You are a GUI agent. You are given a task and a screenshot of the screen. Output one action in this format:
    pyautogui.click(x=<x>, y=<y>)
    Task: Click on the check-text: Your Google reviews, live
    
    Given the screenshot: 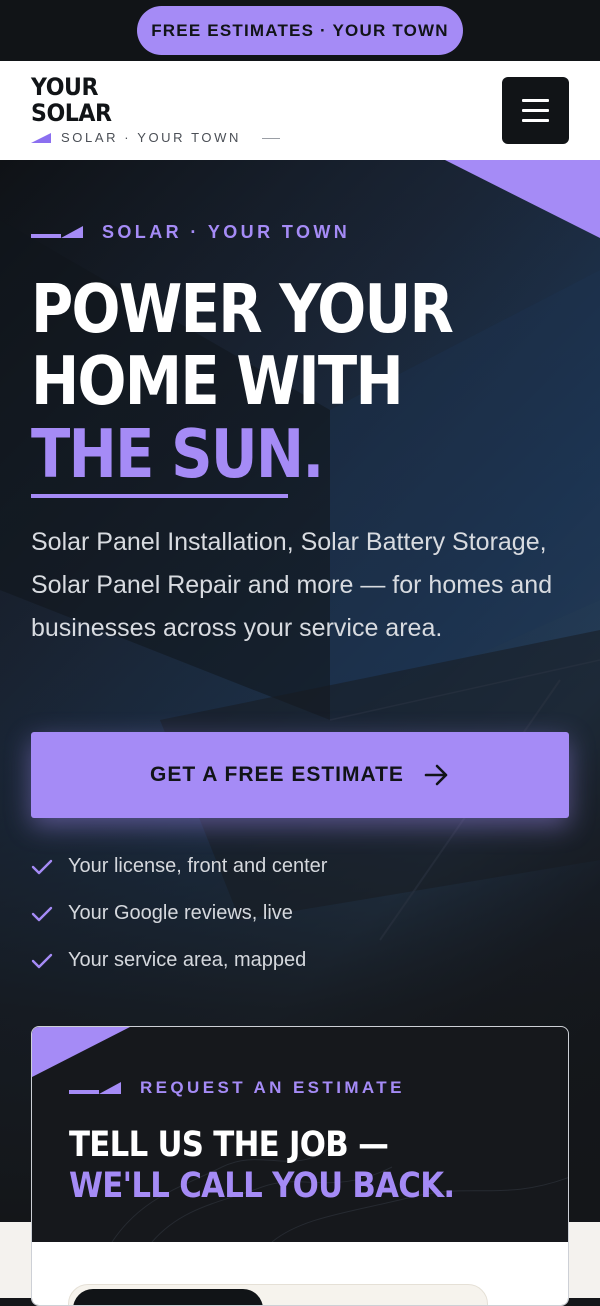 What is the action you would take?
    pyautogui.click(x=180, y=913)
    